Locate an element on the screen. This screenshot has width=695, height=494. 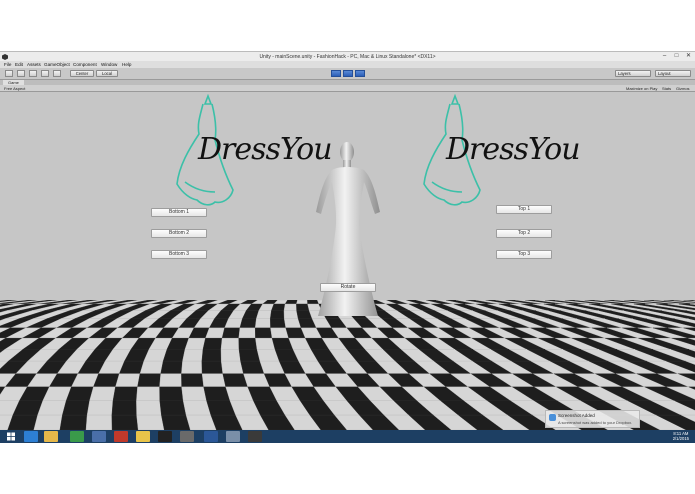
bottom-1-button: Bottom 1 is located at coordinates (179, 212).